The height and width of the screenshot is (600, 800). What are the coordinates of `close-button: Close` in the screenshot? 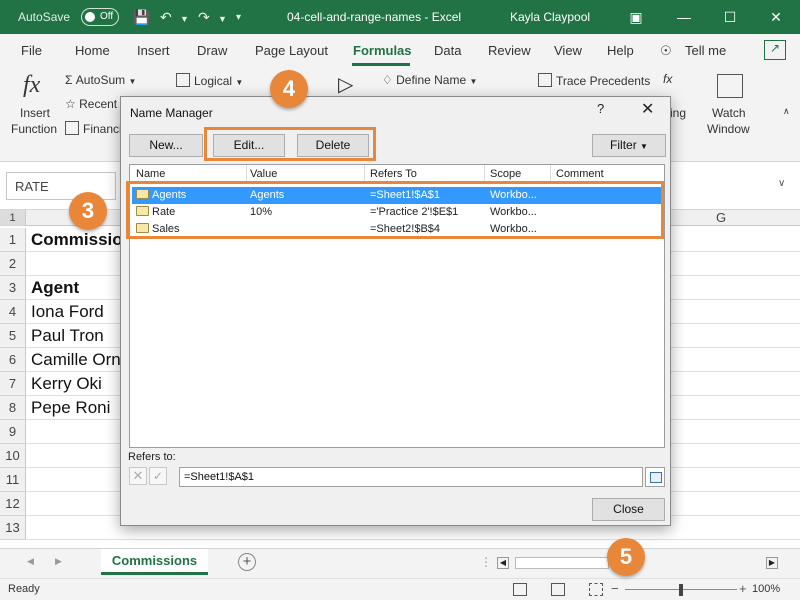 It's located at (628, 509).